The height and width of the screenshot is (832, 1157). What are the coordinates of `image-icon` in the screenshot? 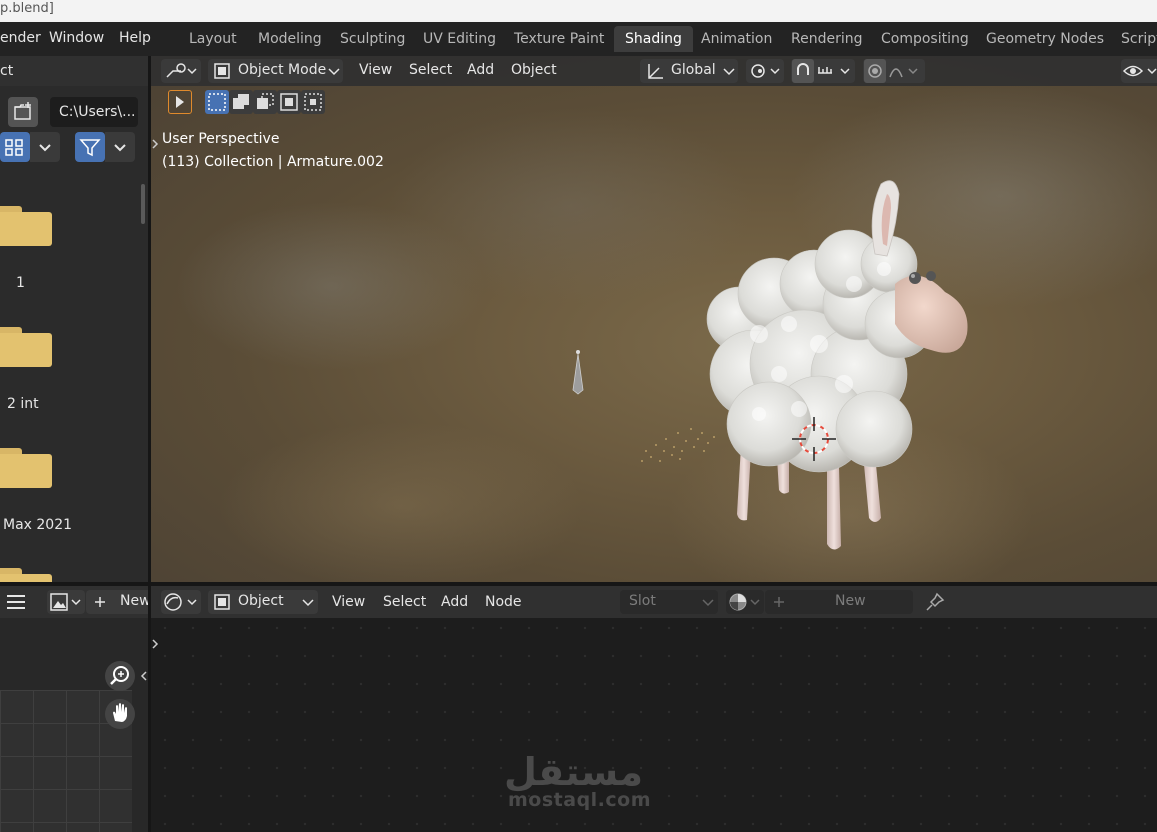 It's located at (65, 602).